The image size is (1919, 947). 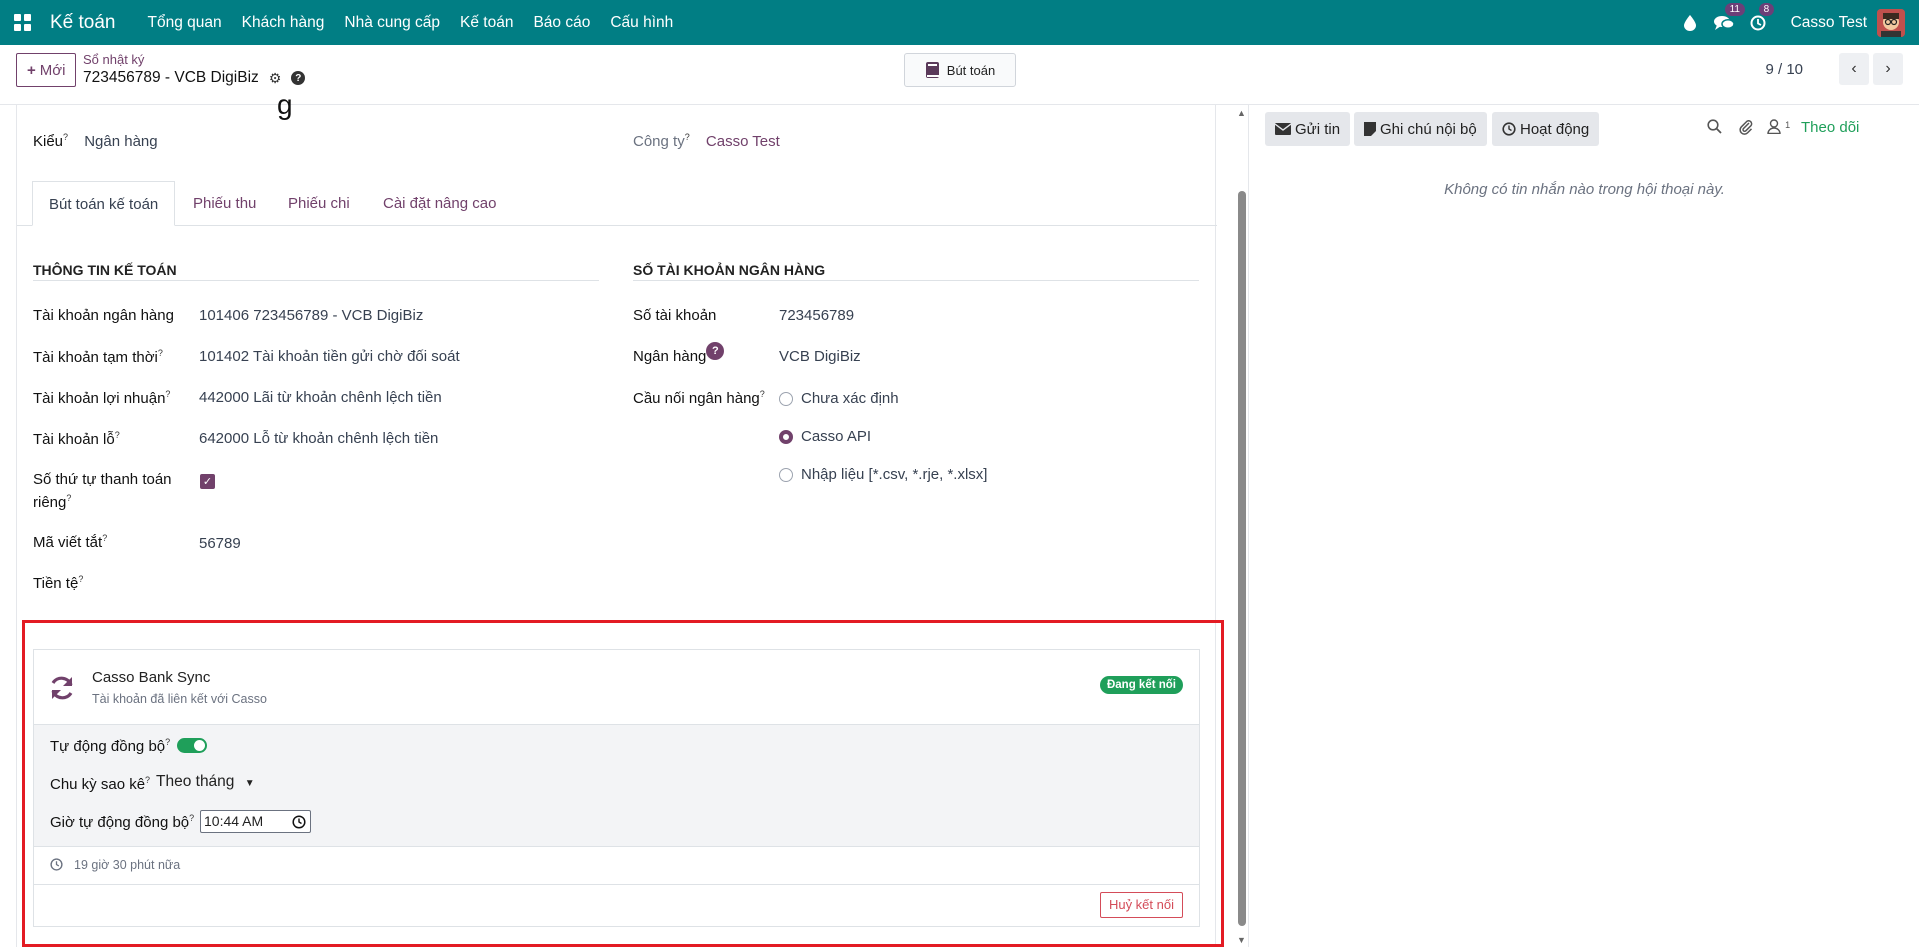 What do you see at coordinates (1888, 69) in the screenshot?
I see `pager-next-button: ›` at bounding box center [1888, 69].